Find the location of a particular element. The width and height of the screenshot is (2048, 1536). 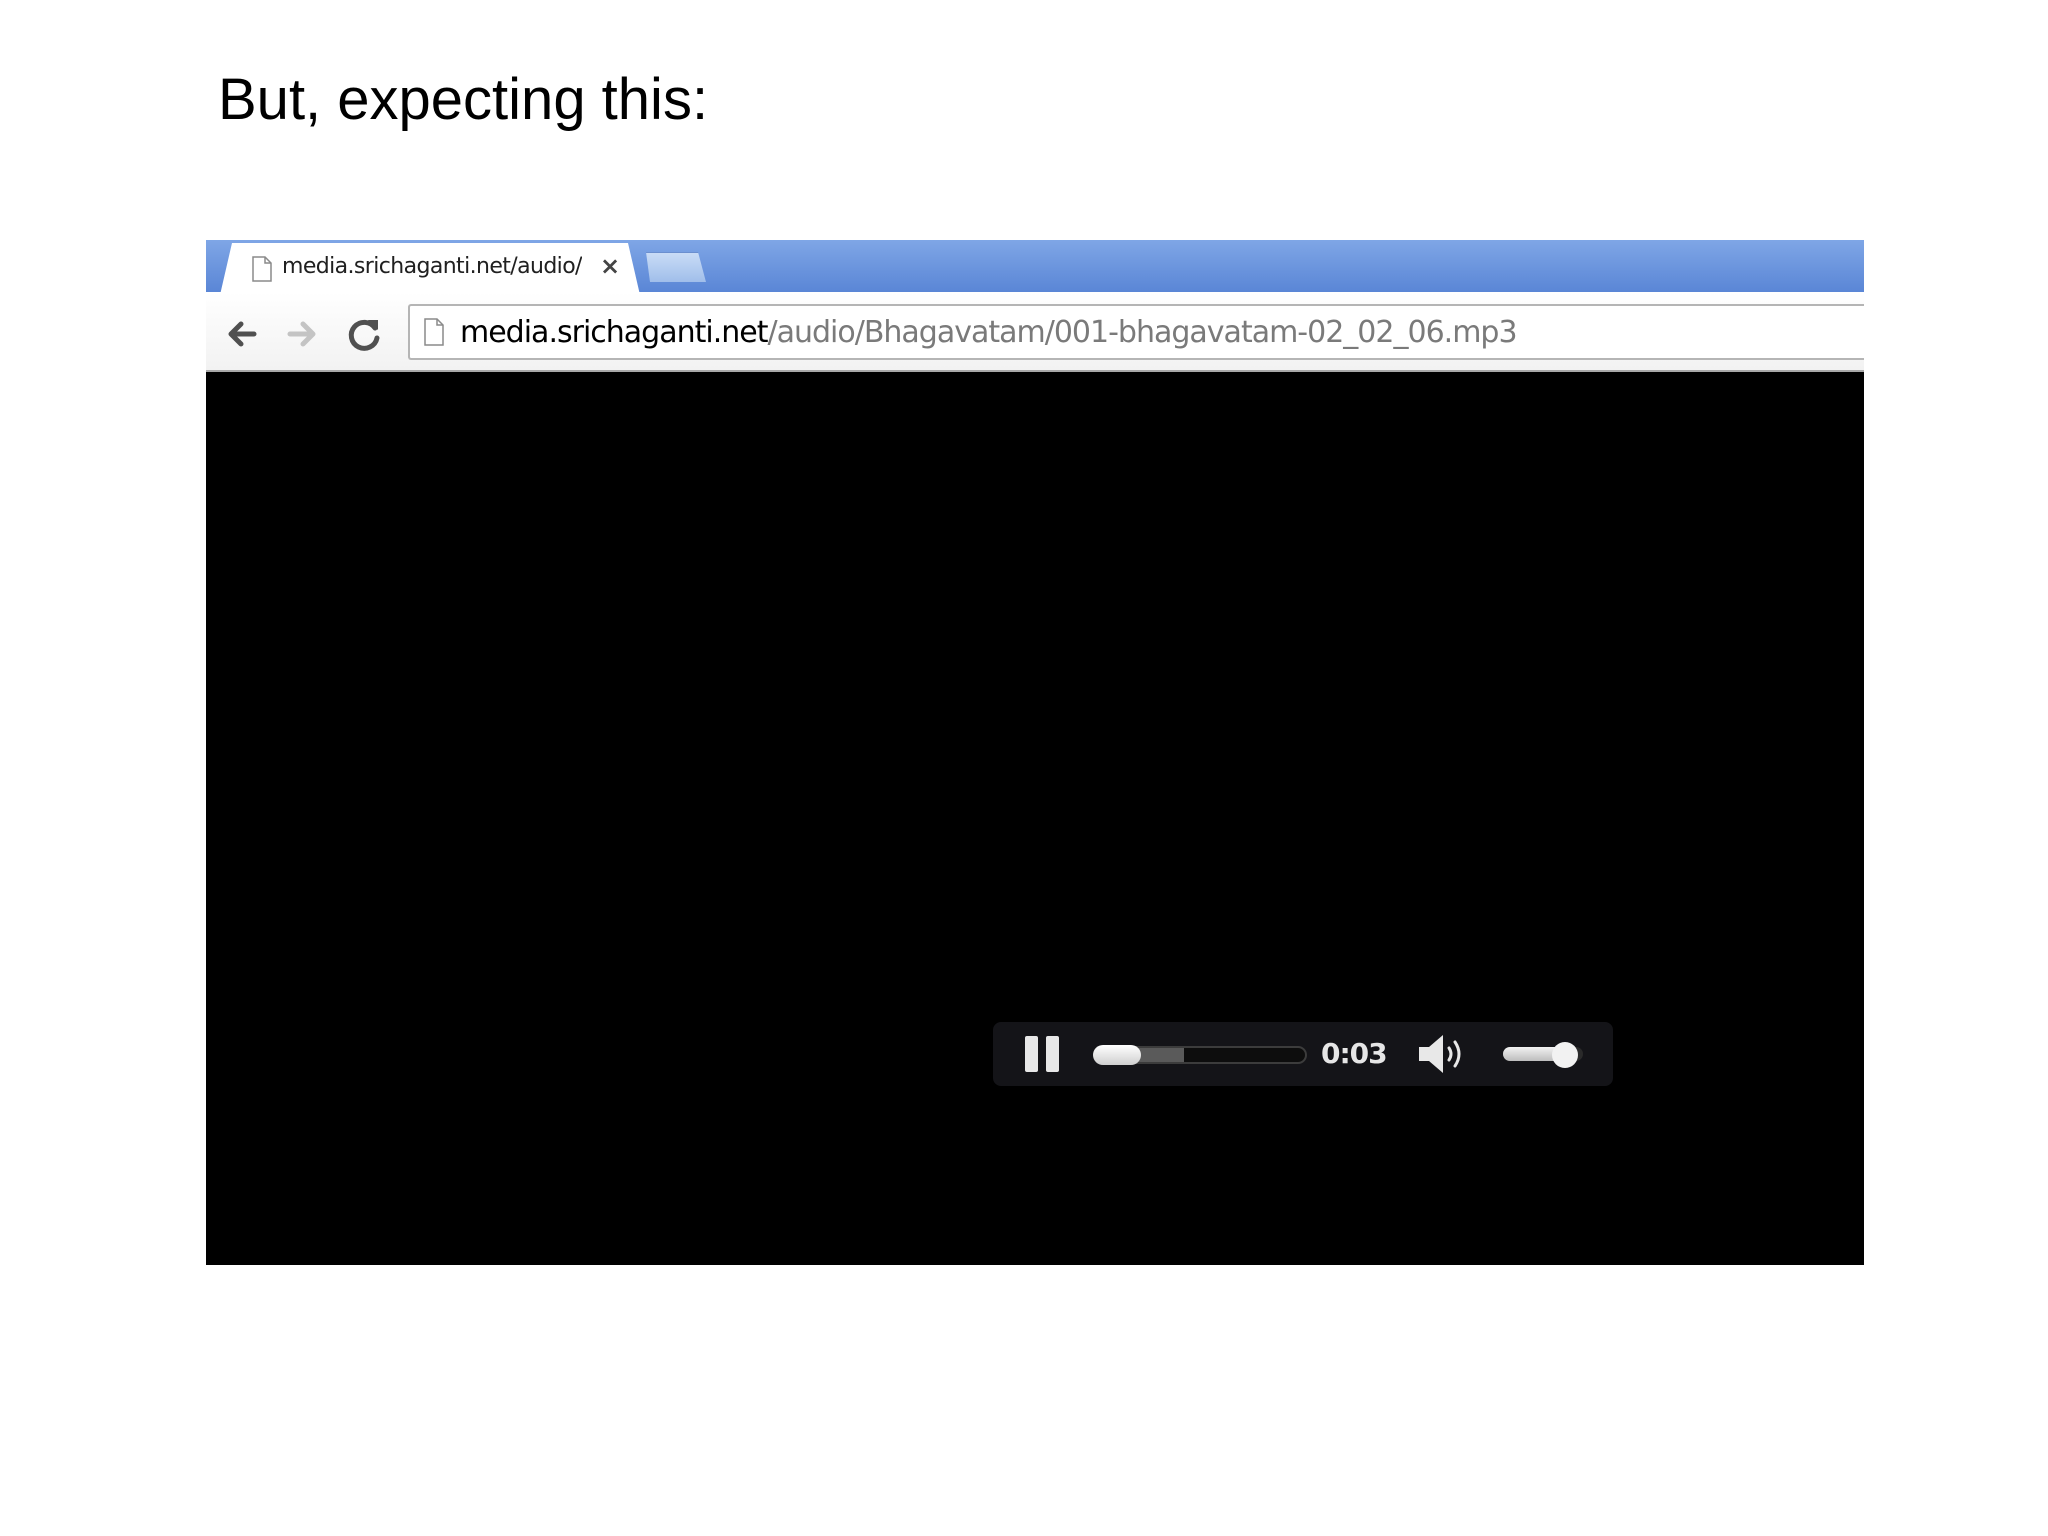

pause-bar-left is located at coordinates (1031, 1054).